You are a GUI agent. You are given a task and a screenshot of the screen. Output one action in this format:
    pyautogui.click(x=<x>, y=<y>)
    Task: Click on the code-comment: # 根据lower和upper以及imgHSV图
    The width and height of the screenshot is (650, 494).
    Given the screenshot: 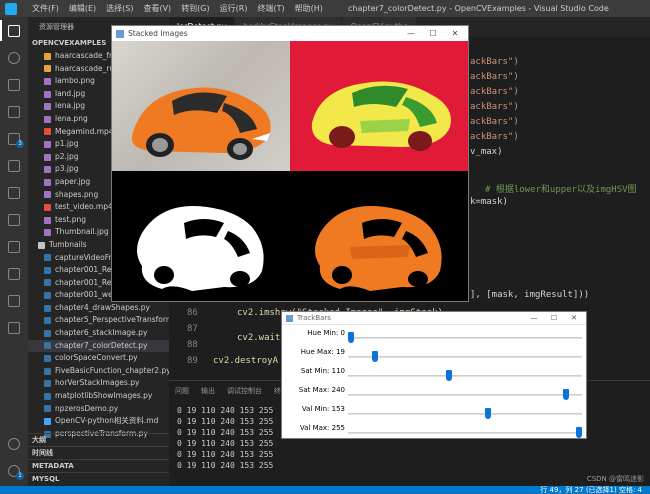 What is the action you would take?
    pyautogui.click(x=561, y=188)
    